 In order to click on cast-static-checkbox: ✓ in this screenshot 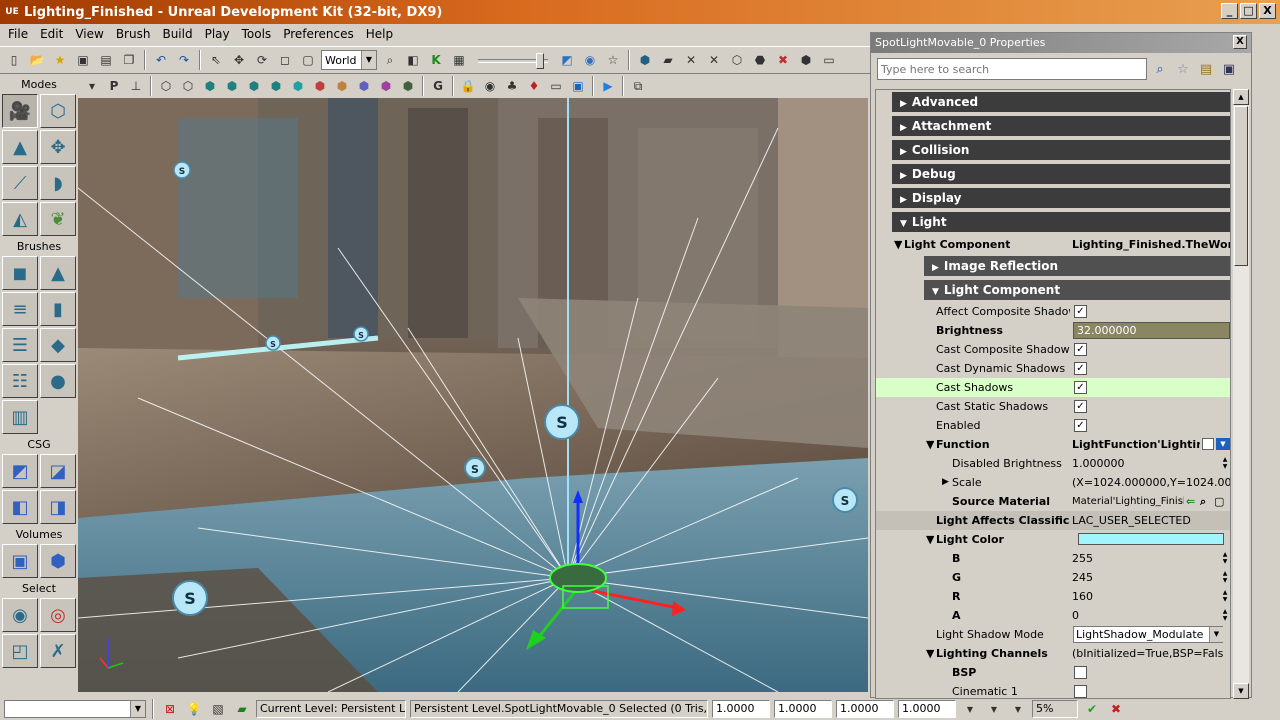, I will do `click(1080, 406)`.